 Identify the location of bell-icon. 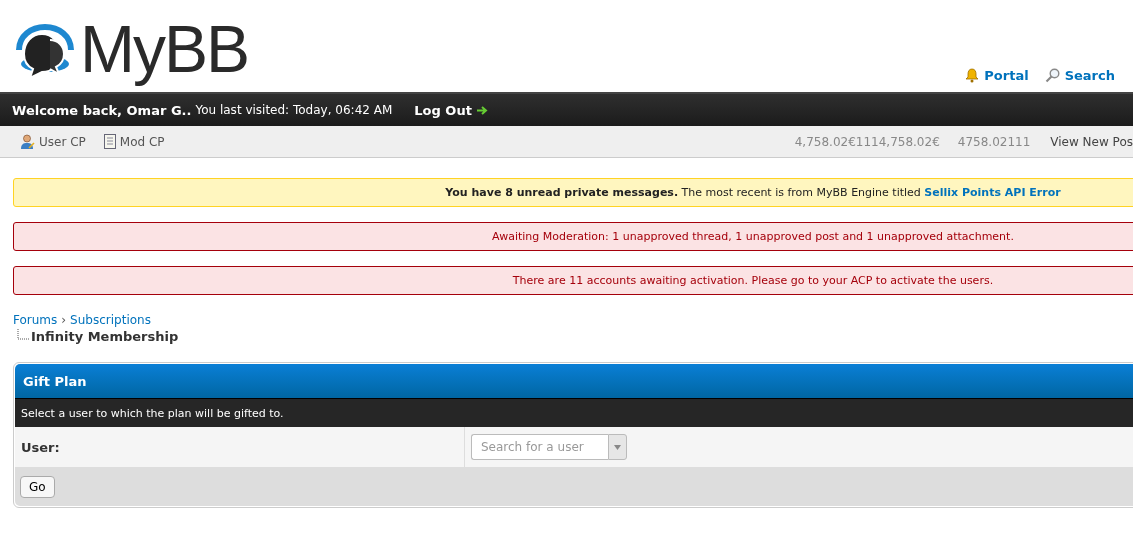
(972, 75).